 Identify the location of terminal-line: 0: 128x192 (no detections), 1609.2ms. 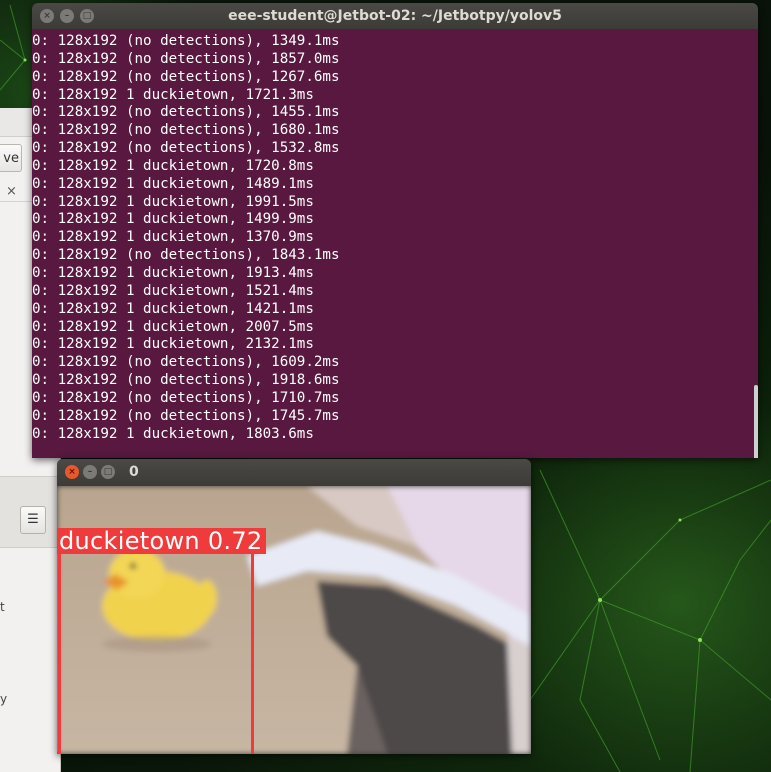
(186, 362).